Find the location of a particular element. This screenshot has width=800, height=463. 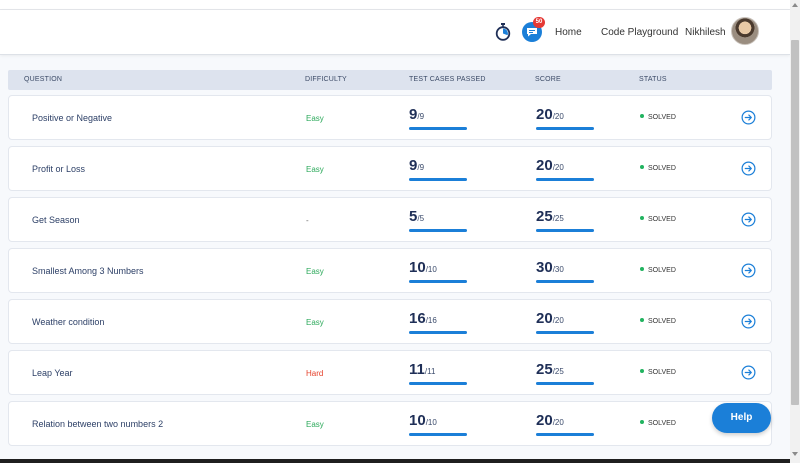

question-title: Leap Year is located at coordinates (52, 373).